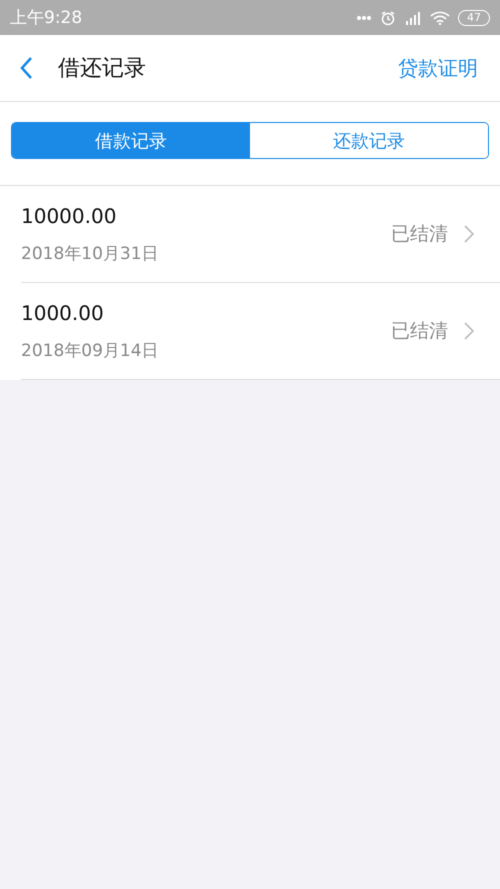 Image resolution: width=500 pixels, height=889 pixels. Describe the element at coordinates (260, 331) in the screenshot. I see `record-row: 1000.00 2018年09月14日 已结清` at that location.